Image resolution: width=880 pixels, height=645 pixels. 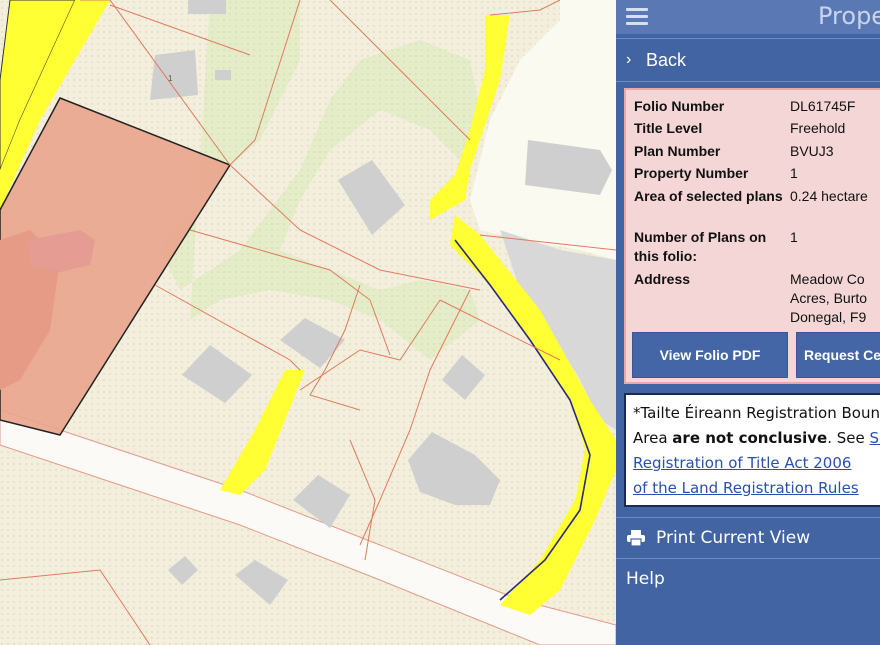 I want to click on help-label: Help, so click(x=645, y=579).